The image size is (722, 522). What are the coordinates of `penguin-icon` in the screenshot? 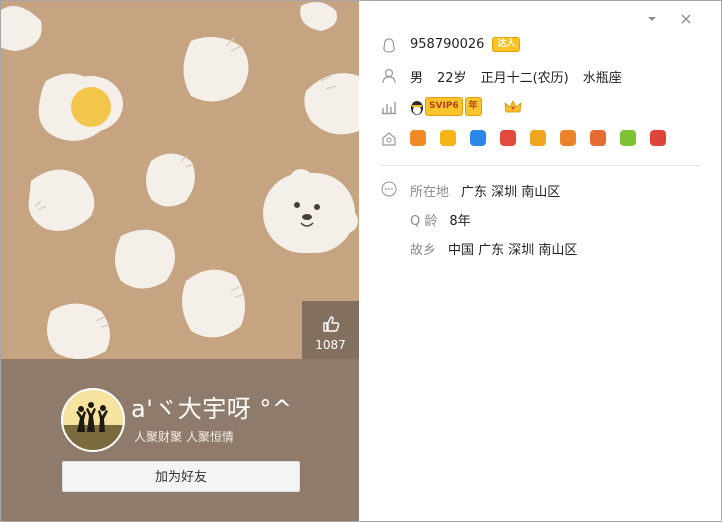 It's located at (508, 138).